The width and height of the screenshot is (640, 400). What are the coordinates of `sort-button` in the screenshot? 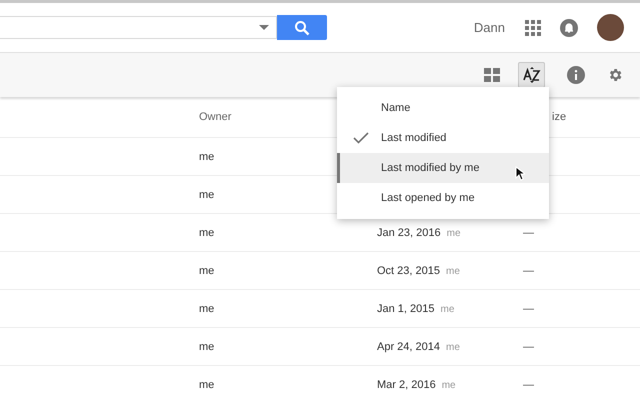 It's located at (531, 75).